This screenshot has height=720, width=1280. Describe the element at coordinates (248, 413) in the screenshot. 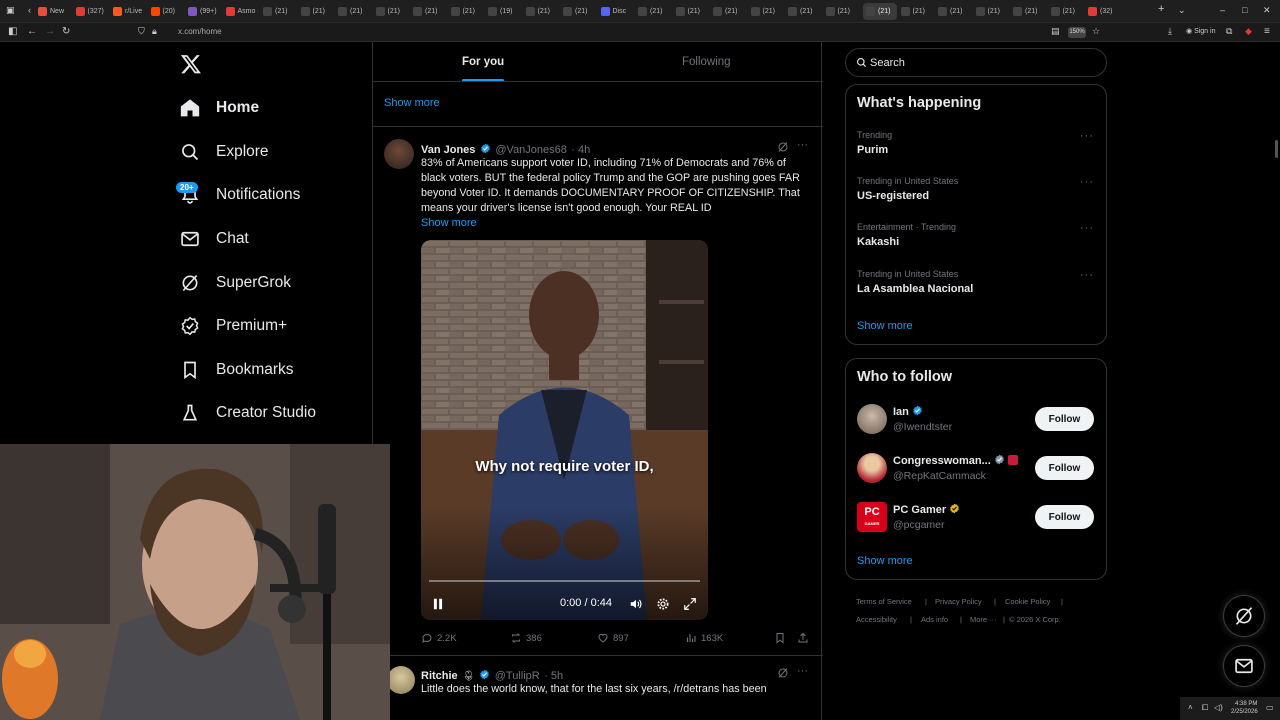

I see `nav-creator-studio: Creator Studio` at that location.